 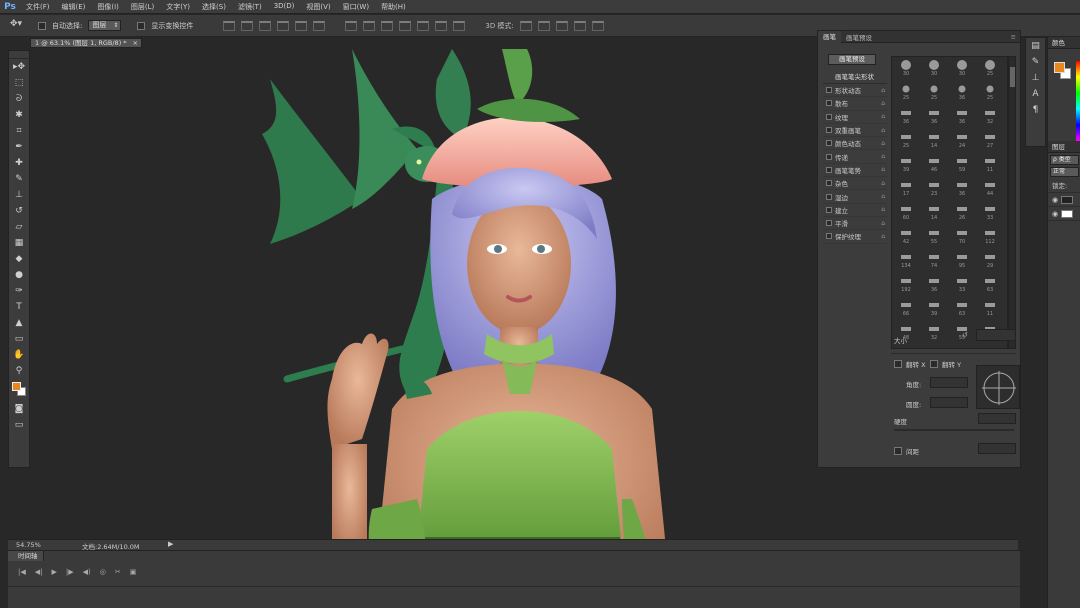 What do you see at coordinates (103, 572) in the screenshot?
I see `timeline-control-icon: ◎` at bounding box center [103, 572].